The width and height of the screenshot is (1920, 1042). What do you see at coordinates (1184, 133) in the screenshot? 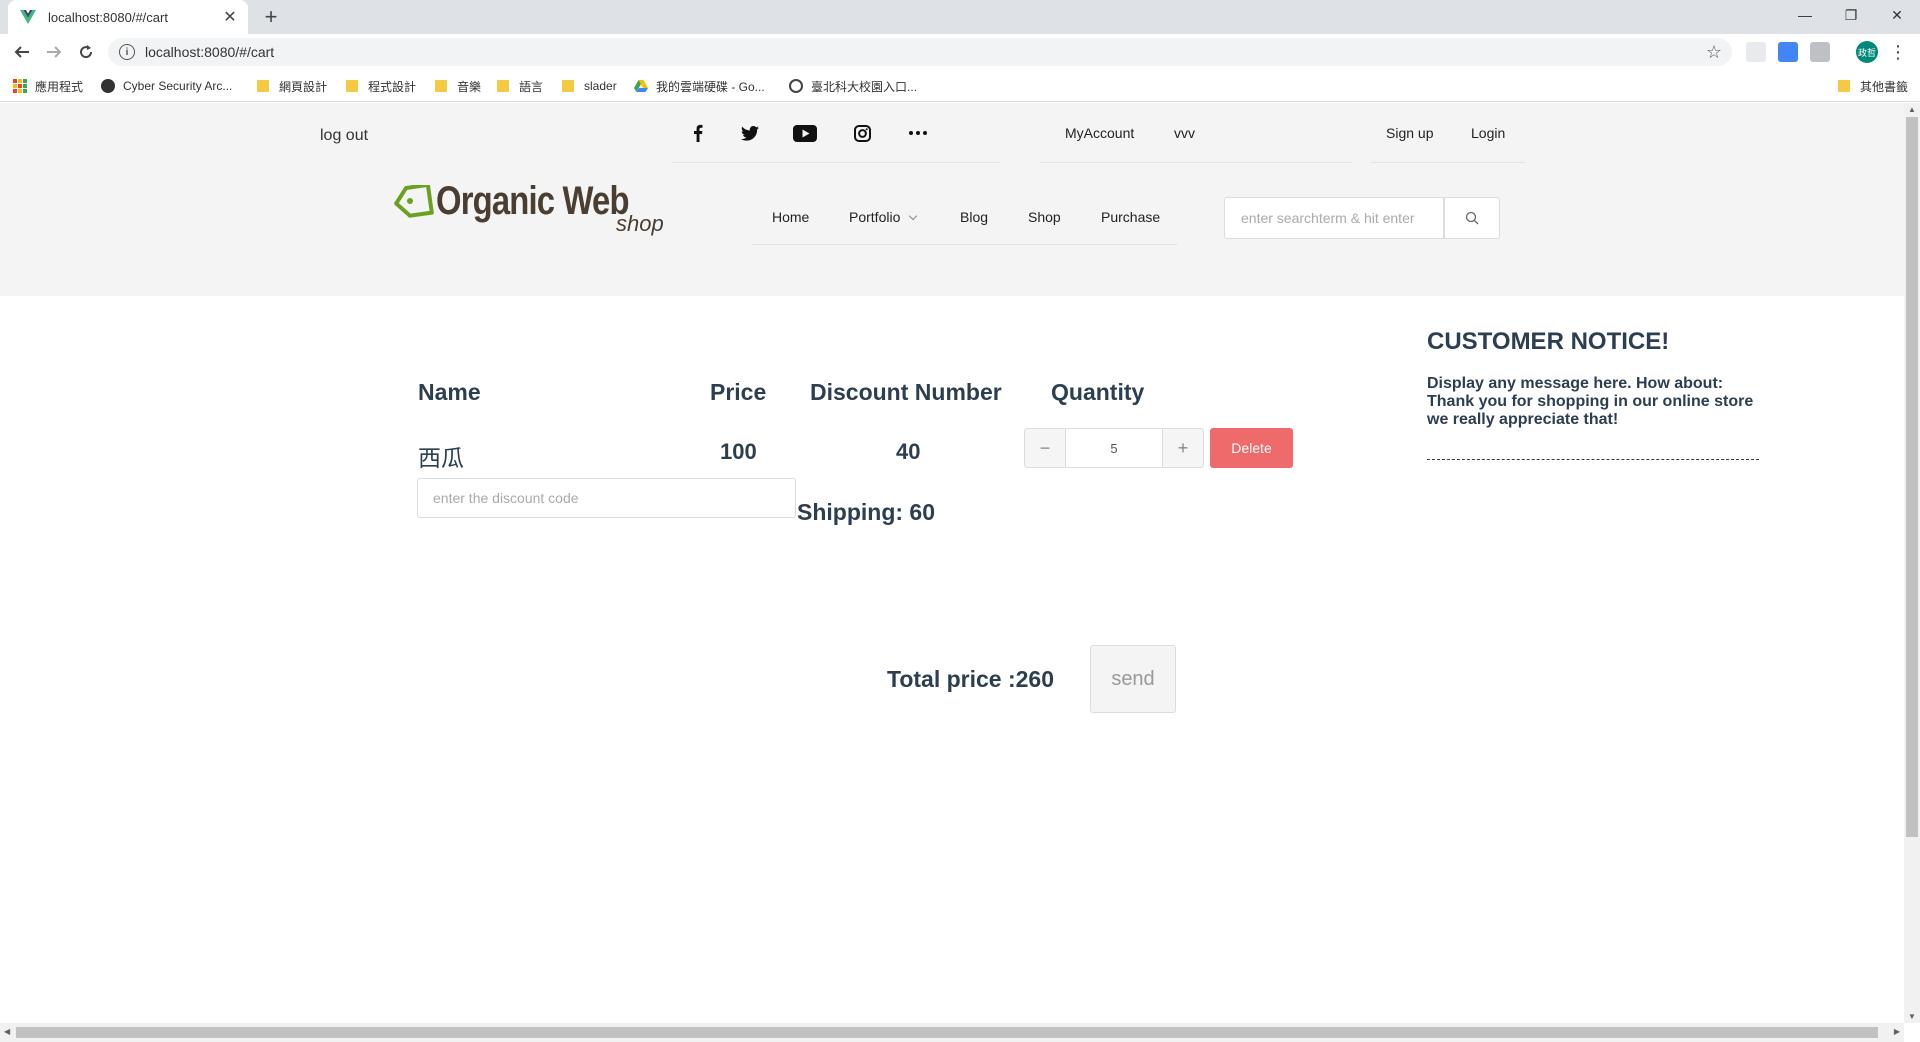
I see `username-link: vvv` at bounding box center [1184, 133].